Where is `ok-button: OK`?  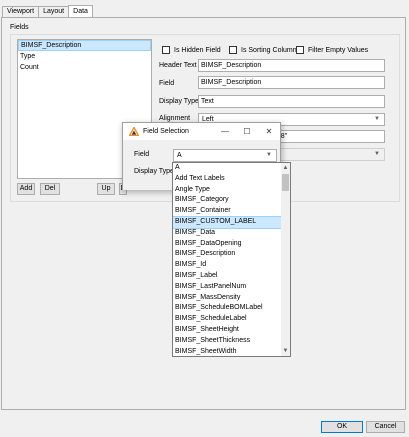
ok-button: OK is located at coordinates (342, 427).